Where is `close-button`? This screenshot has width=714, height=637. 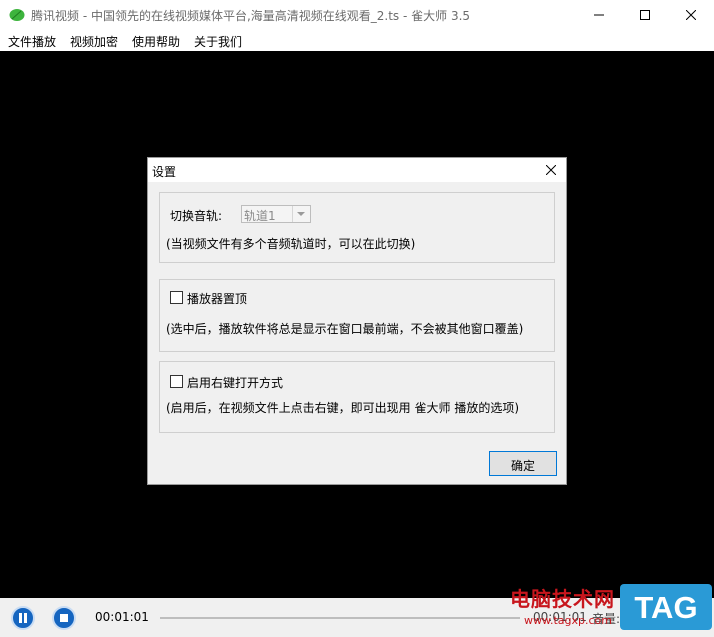 close-button is located at coordinates (691, 15).